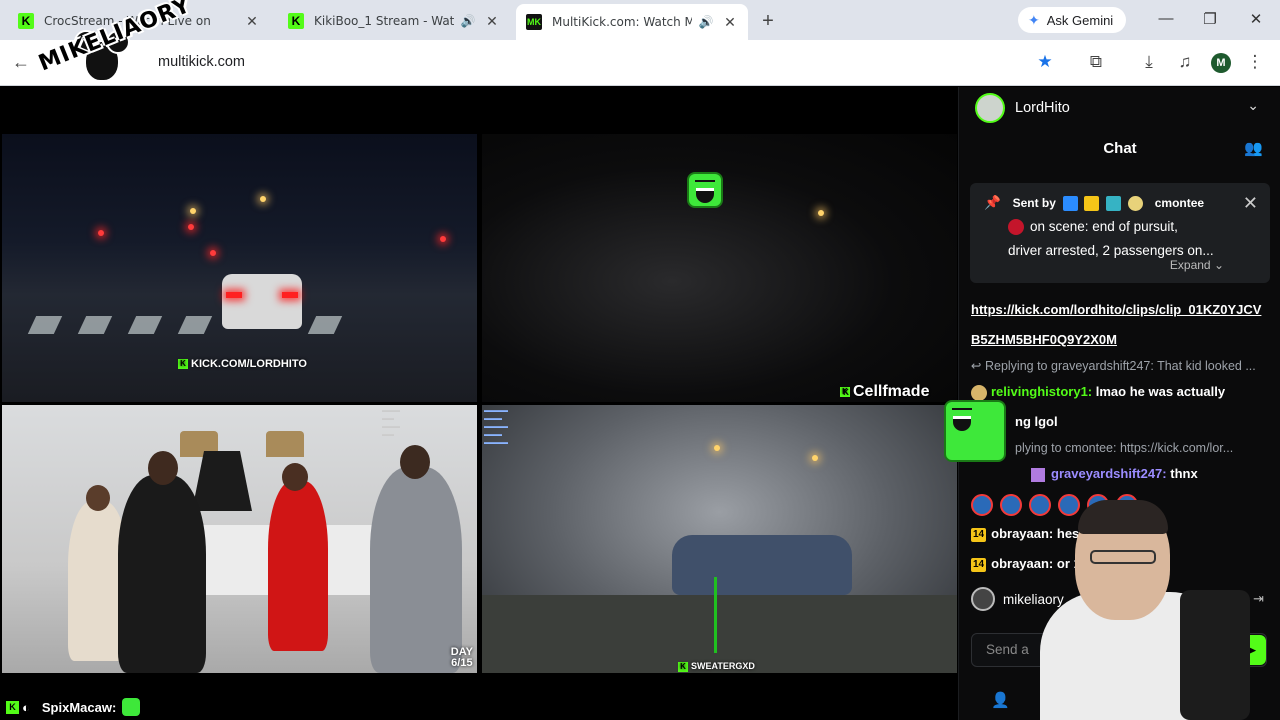 The width and height of the screenshot is (1280, 720). What do you see at coordinates (884, 392) in the screenshot?
I see `streamer-tag: K Cellfmade` at bounding box center [884, 392].